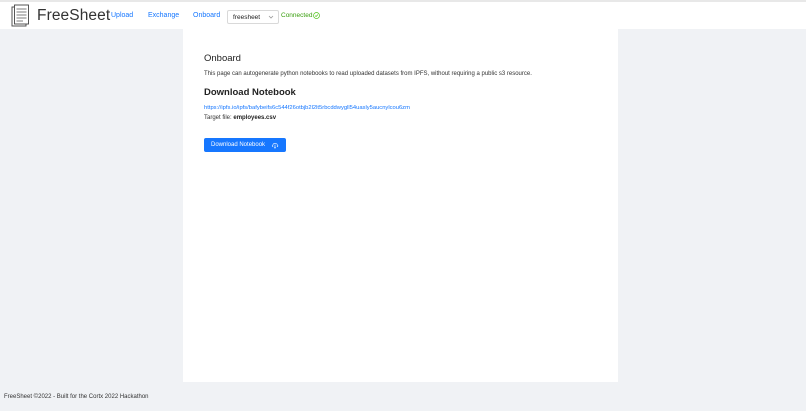  Describe the element at coordinates (222, 58) in the screenshot. I see `page-title: Onboard` at that location.